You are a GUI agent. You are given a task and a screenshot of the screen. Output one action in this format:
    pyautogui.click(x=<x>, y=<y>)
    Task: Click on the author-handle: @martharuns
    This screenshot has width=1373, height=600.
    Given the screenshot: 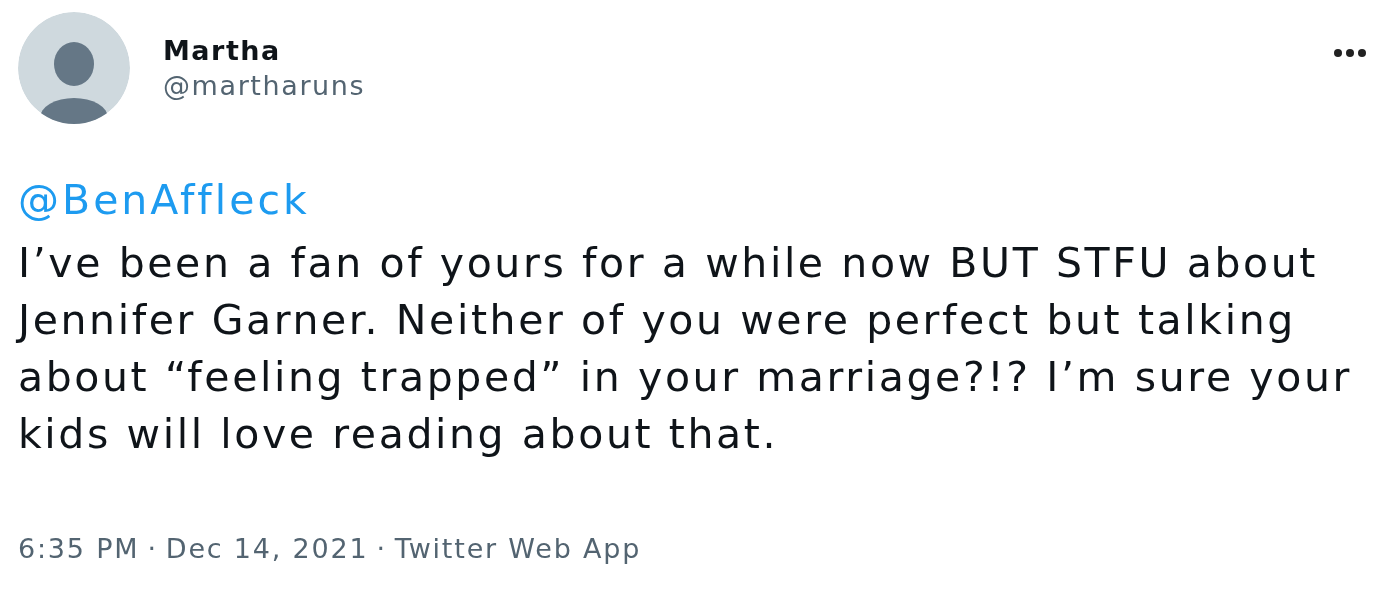 What is the action you would take?
    pyautogui.click(x=264, y=86)
    